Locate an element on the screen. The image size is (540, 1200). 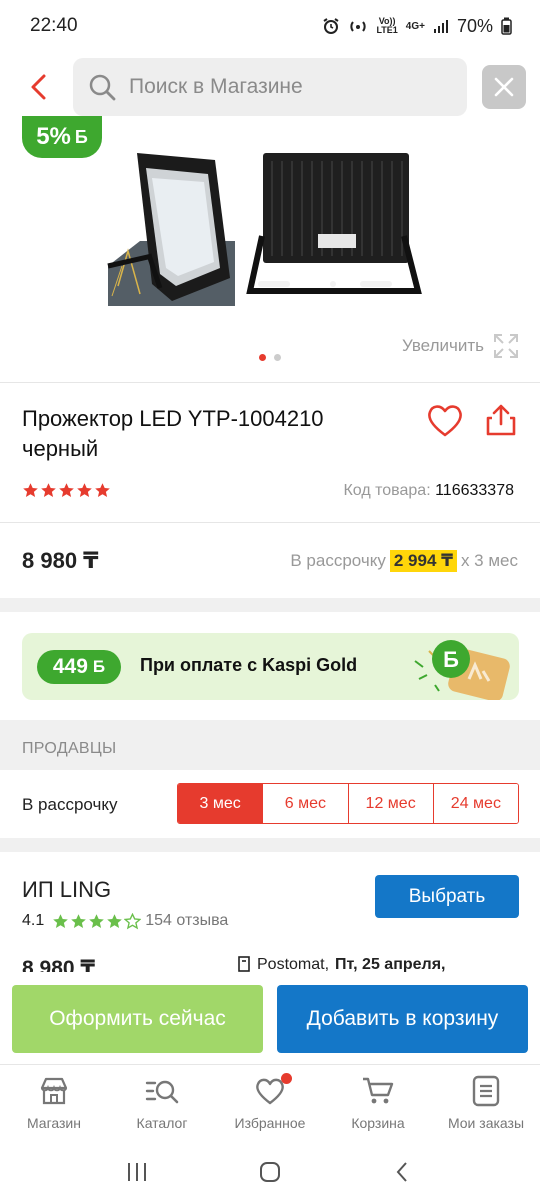
add-to-cart-button: Добавить в корзину is located at coordinates (402, 1019).